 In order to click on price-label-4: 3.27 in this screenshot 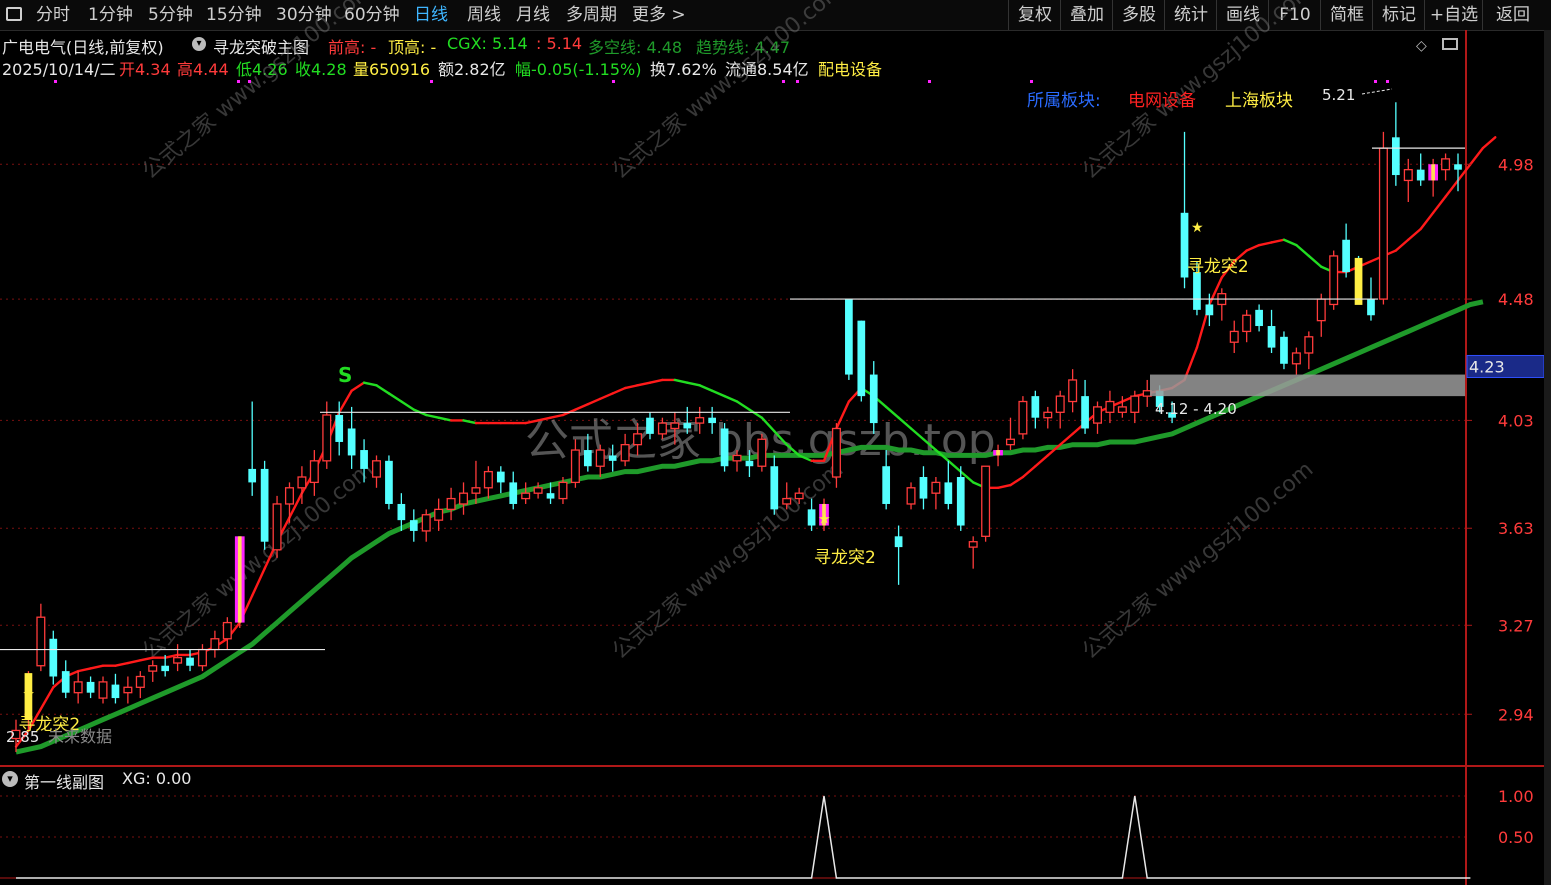, I will do `click(1516, 625)`.